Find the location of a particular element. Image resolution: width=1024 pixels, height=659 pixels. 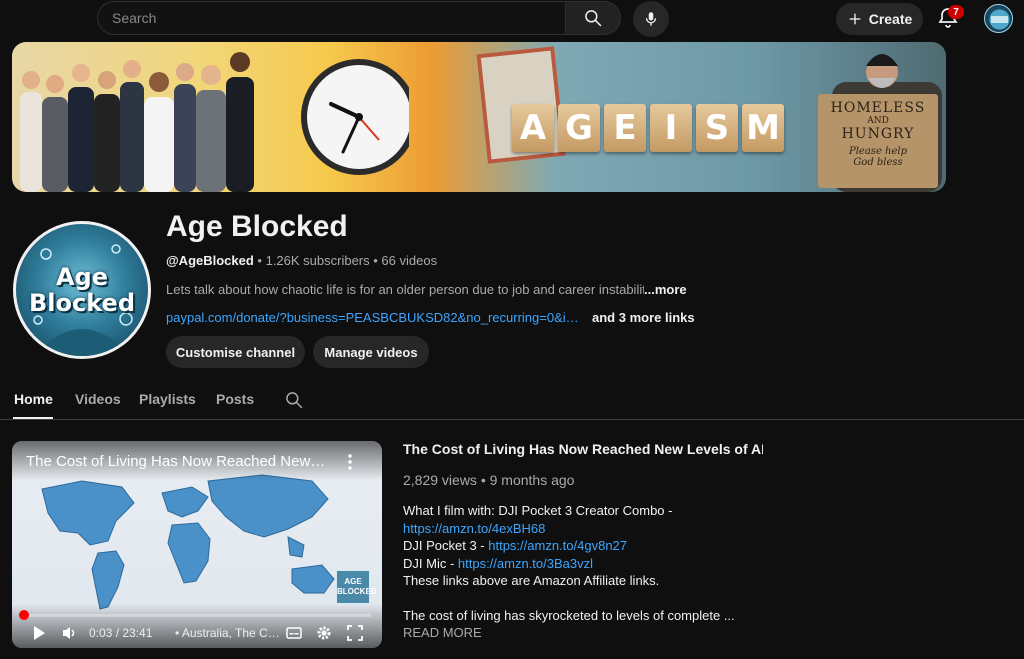

search-button is located at coordinates (593, 18).